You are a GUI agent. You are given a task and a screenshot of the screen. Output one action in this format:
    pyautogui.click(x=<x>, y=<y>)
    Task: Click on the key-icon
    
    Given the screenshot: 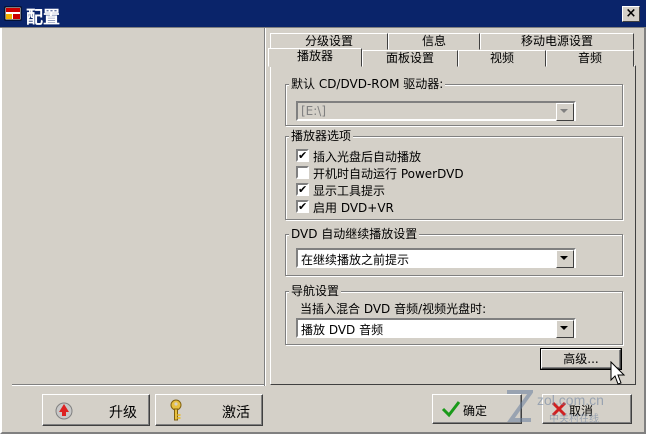 What is the action you would take?
    pyautogui.click(x=176, y=410)
    